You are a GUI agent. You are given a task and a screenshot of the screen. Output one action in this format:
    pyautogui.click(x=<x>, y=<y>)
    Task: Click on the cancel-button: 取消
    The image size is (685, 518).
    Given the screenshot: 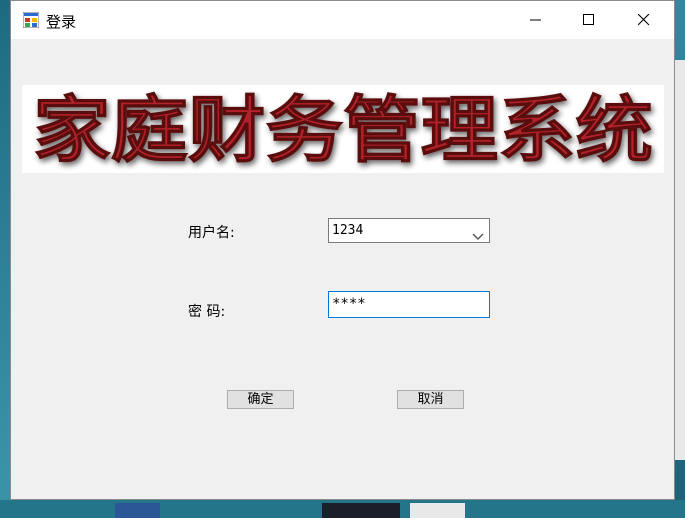 What is the action you would take?
    pyautogui.click(x=430, y=399)
    